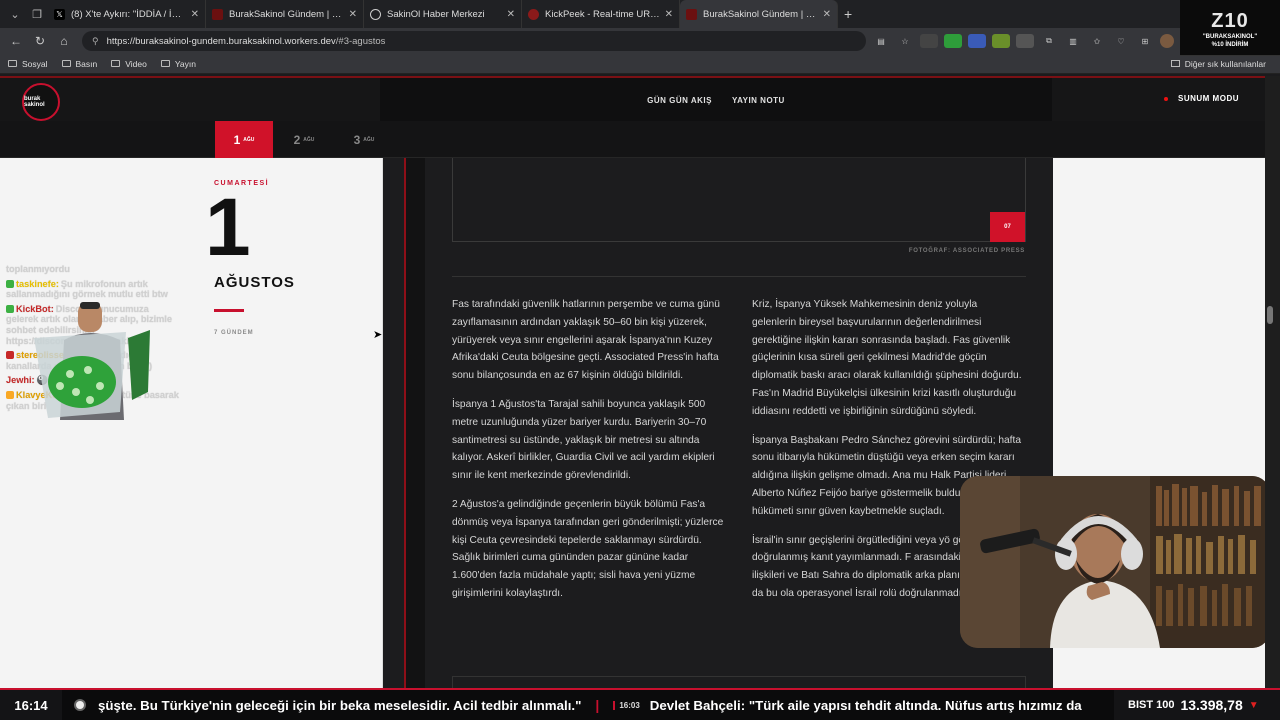 Image resolution: width=1280 pixels, height=720 pixels. I want to click on agenda-count: 7 GÜNDEM, so click(234, 333).